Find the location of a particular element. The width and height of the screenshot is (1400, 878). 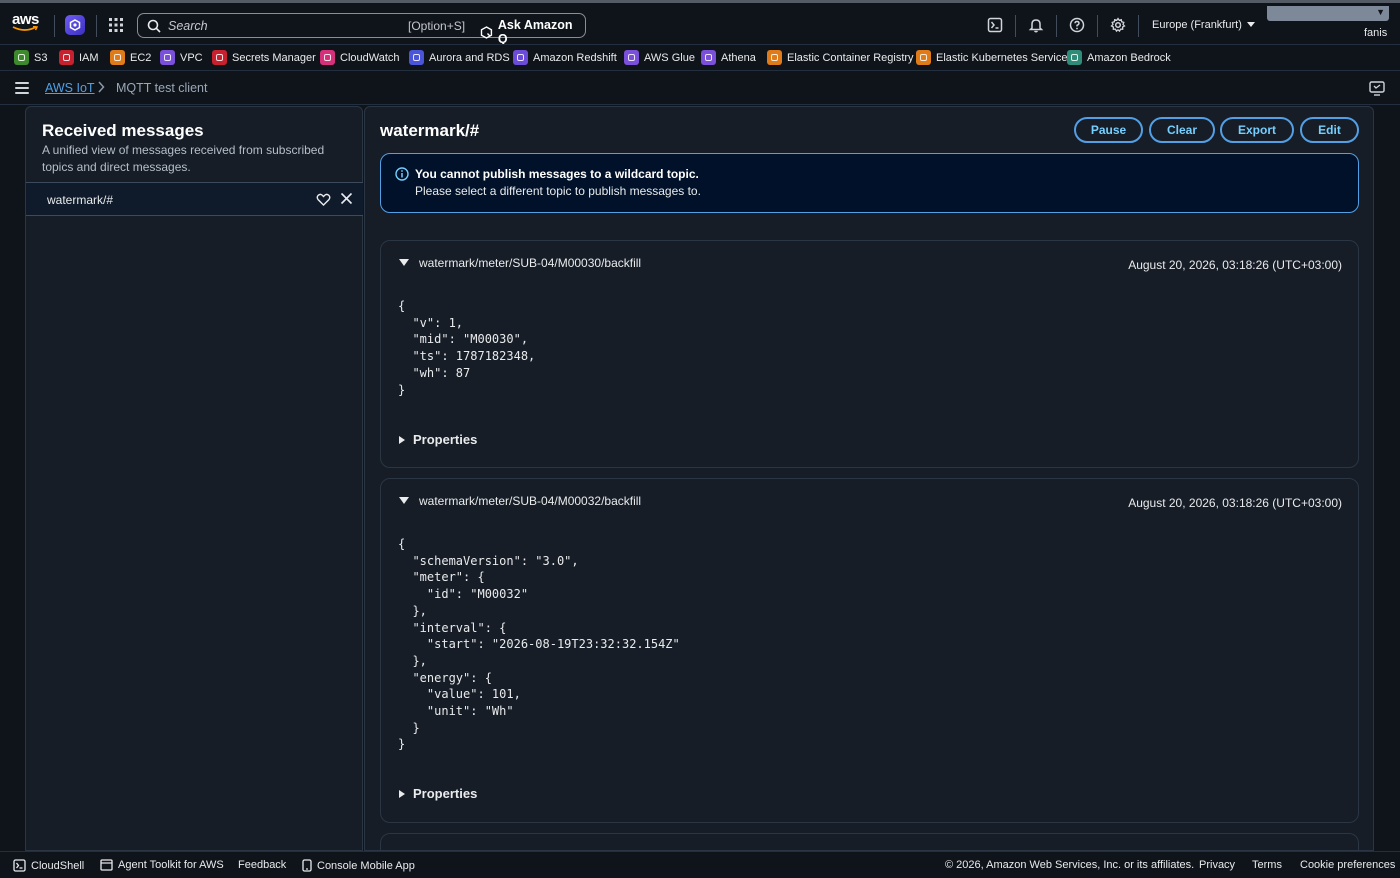

topic-title: watermark/# is located at coordinates (430, 130).